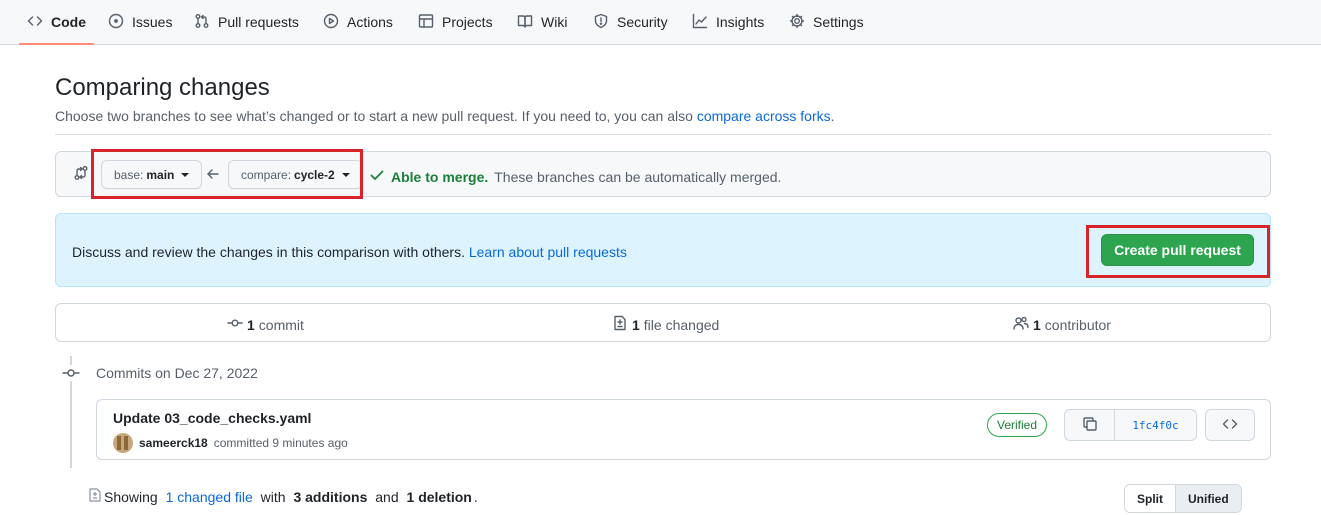  I want to click on tab-insights: Insights, so click(728, 22).